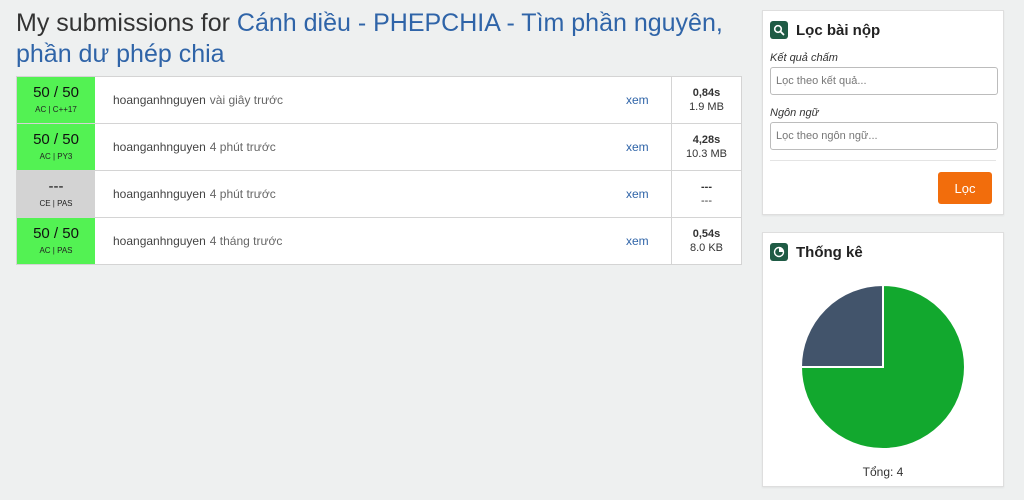 Image resolution: width=1024 pixels, height=500 pixels. I want to click on filter-button: Lọc, so click(965, 188).